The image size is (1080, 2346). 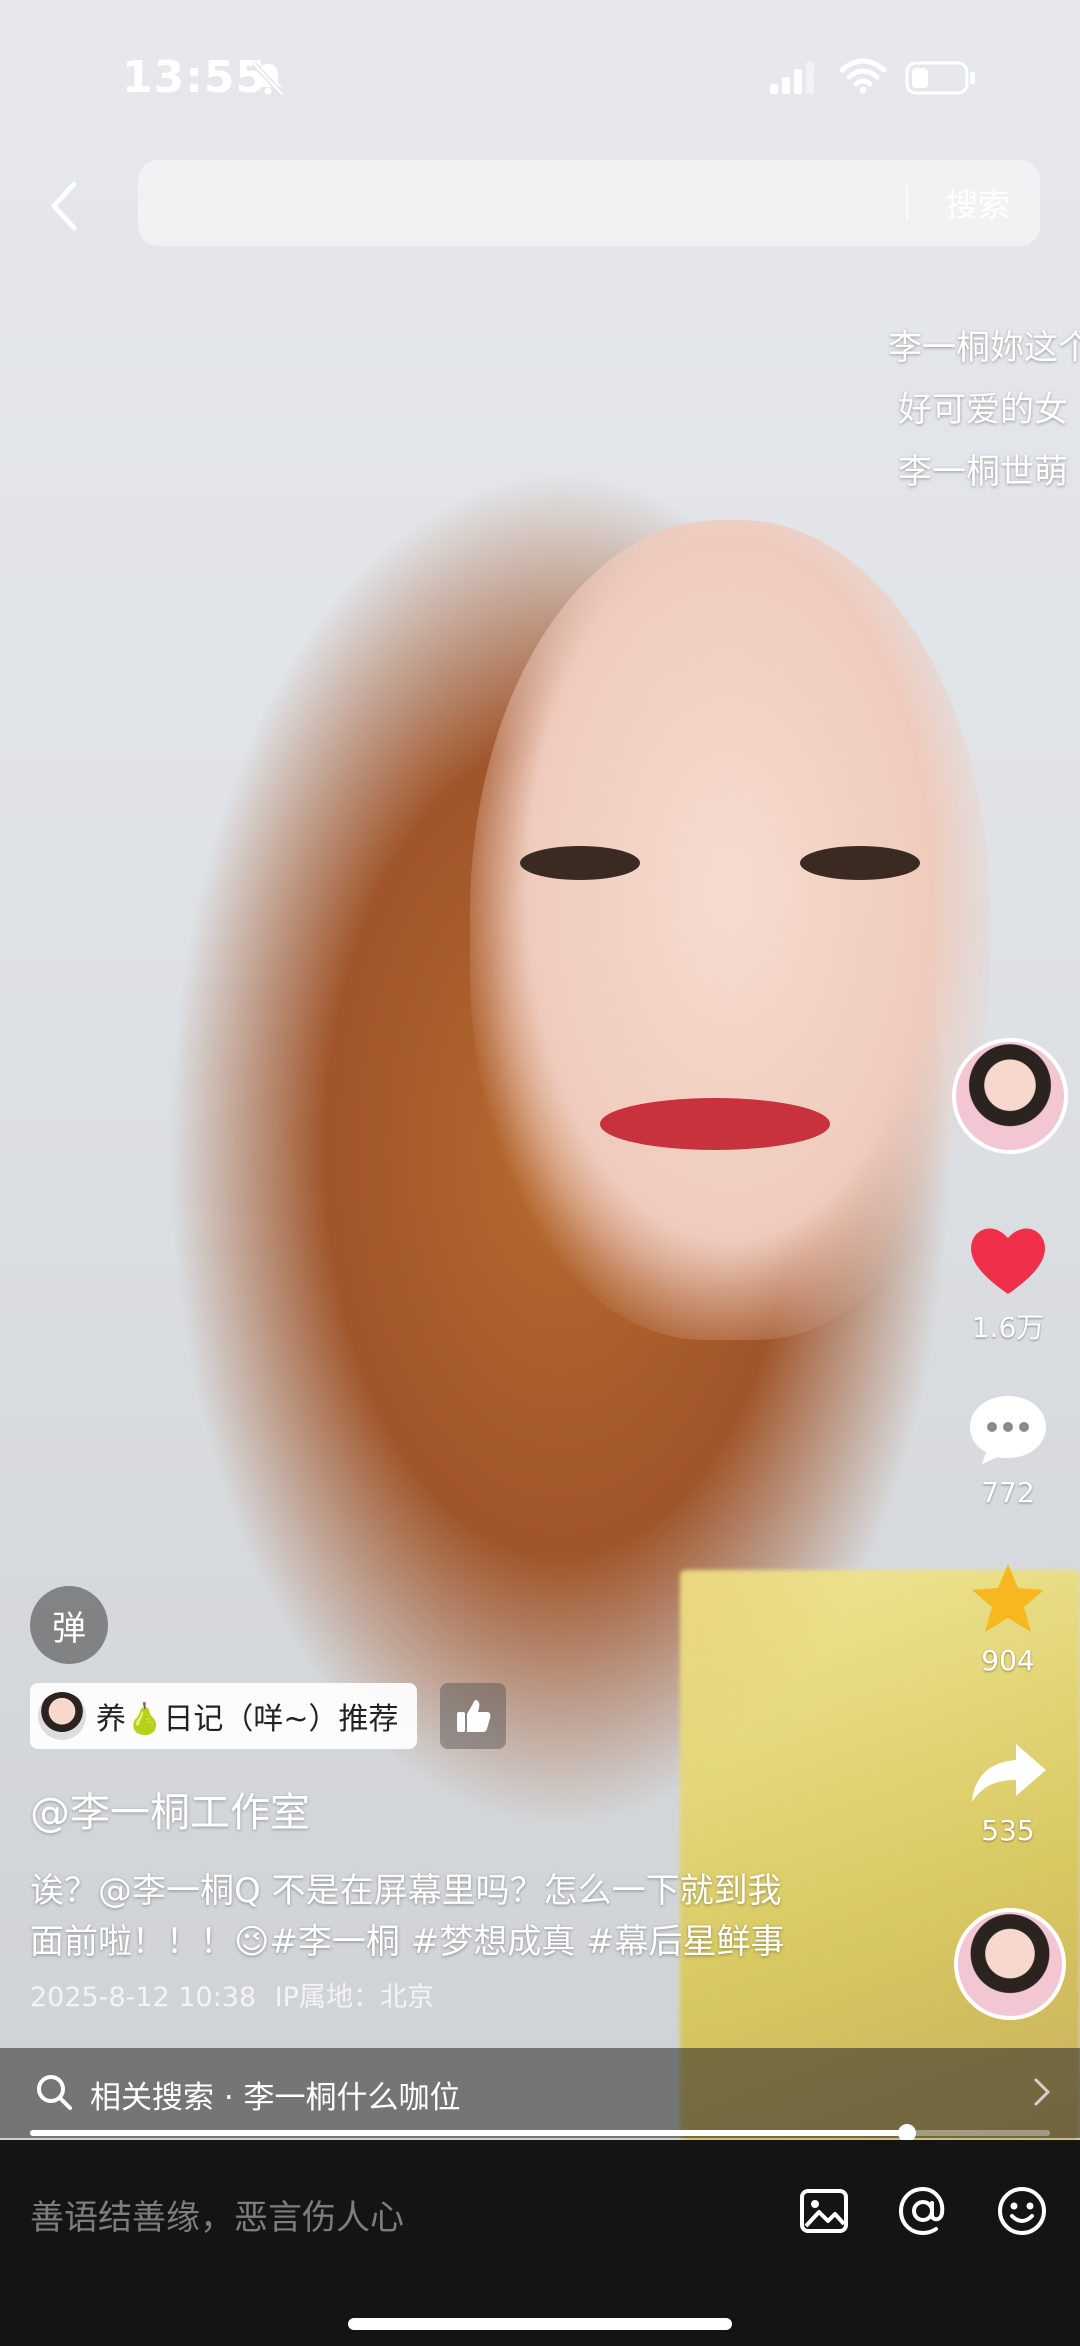 What do you see at coordinates (247, 1719) in the screenshot?
I see `recommend-text: 养🍐日记（咩~）推荐` at bounding box center [247, 1719].